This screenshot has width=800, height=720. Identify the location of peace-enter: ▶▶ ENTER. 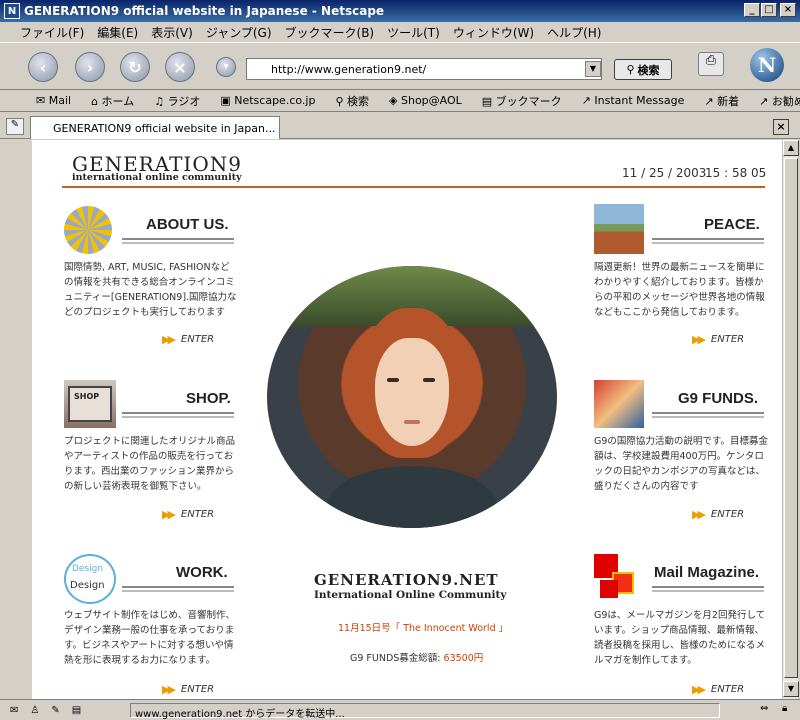
(718, 339).